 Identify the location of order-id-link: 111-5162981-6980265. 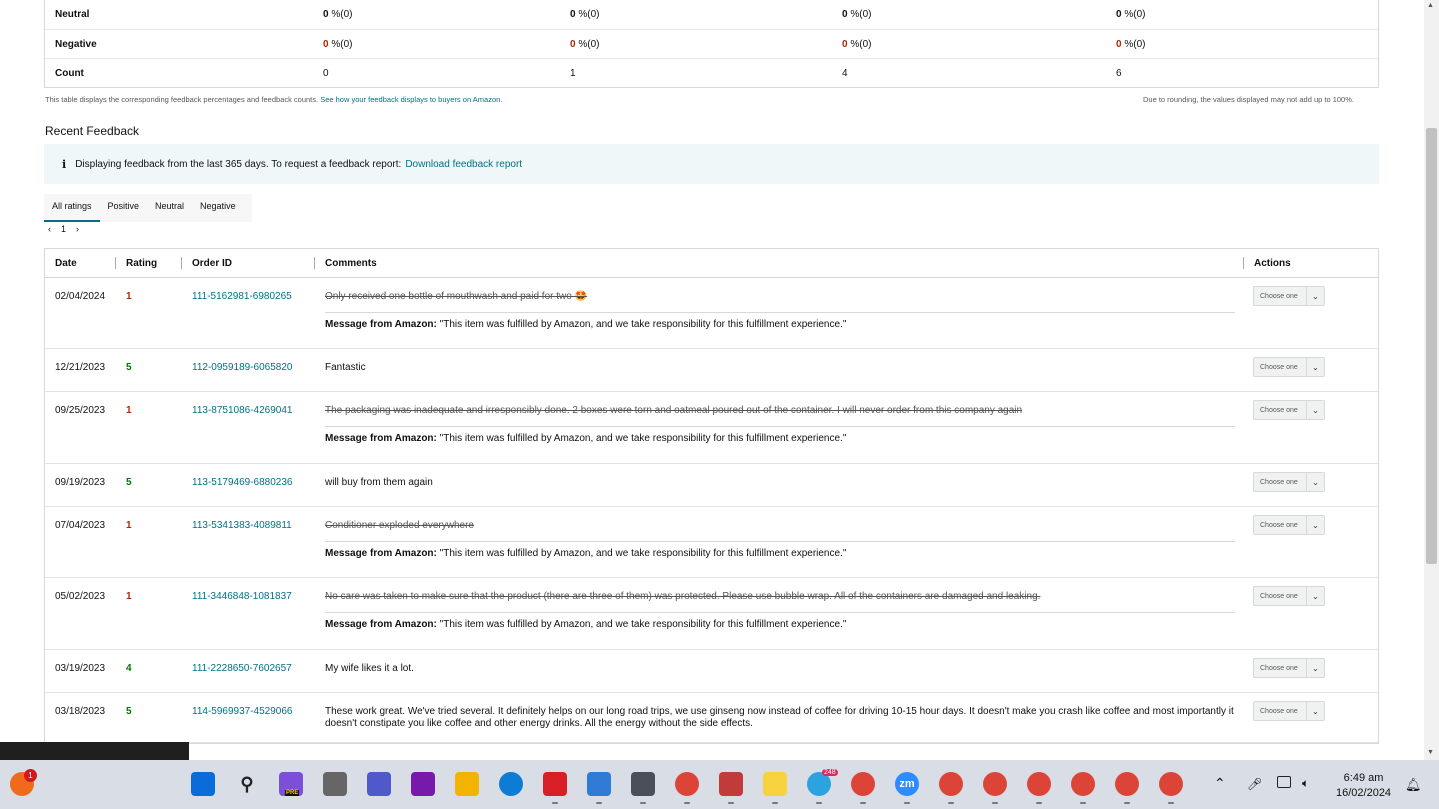
(242, 296).